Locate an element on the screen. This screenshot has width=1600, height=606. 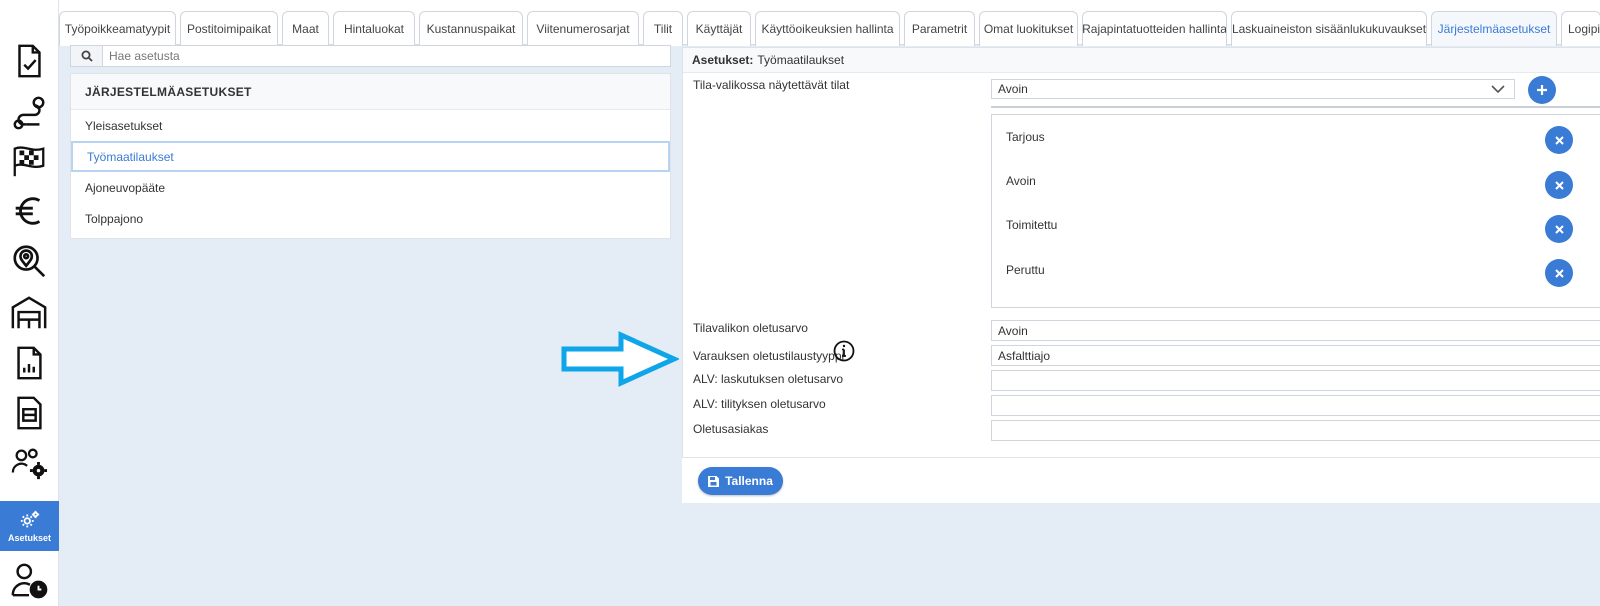
remove-toimitettu-button is located at coordinates (1559, 229).